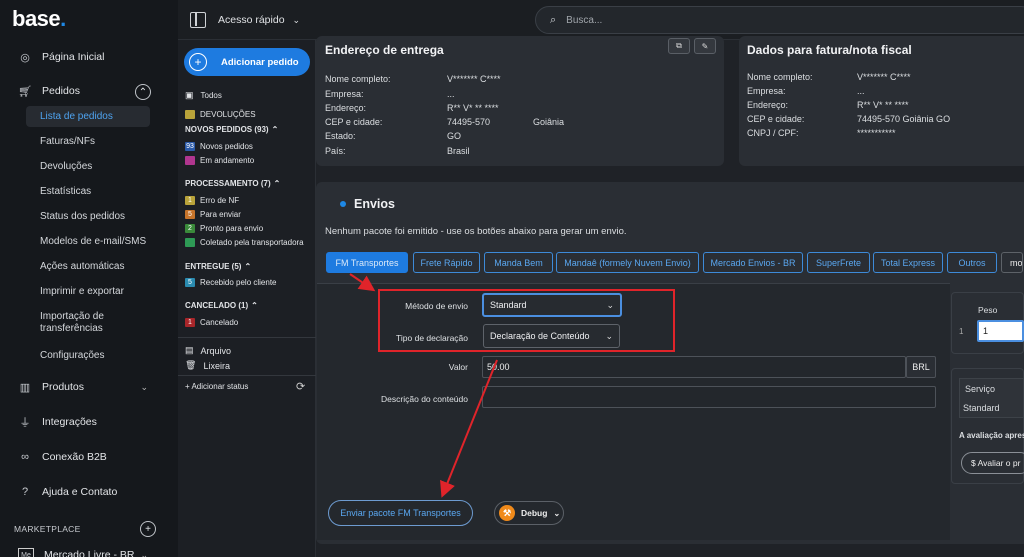 The image size is (1024, 557). I want to click on add-order-button: + Adicionar pedido, so click(247, 62).